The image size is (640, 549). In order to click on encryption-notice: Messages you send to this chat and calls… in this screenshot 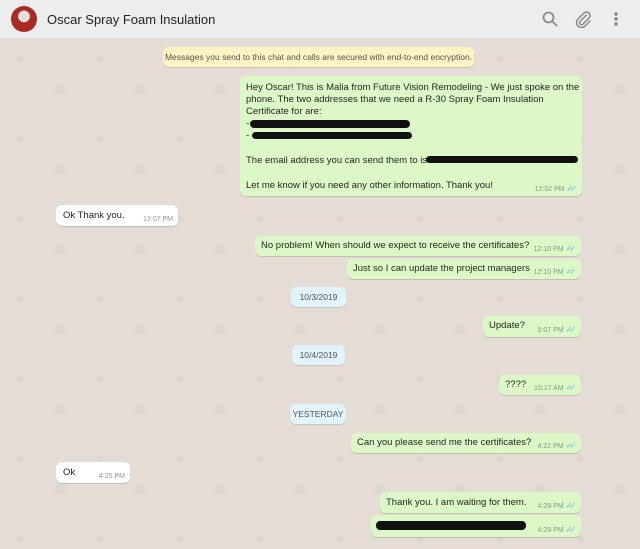, I will do `click(318, 57)`.